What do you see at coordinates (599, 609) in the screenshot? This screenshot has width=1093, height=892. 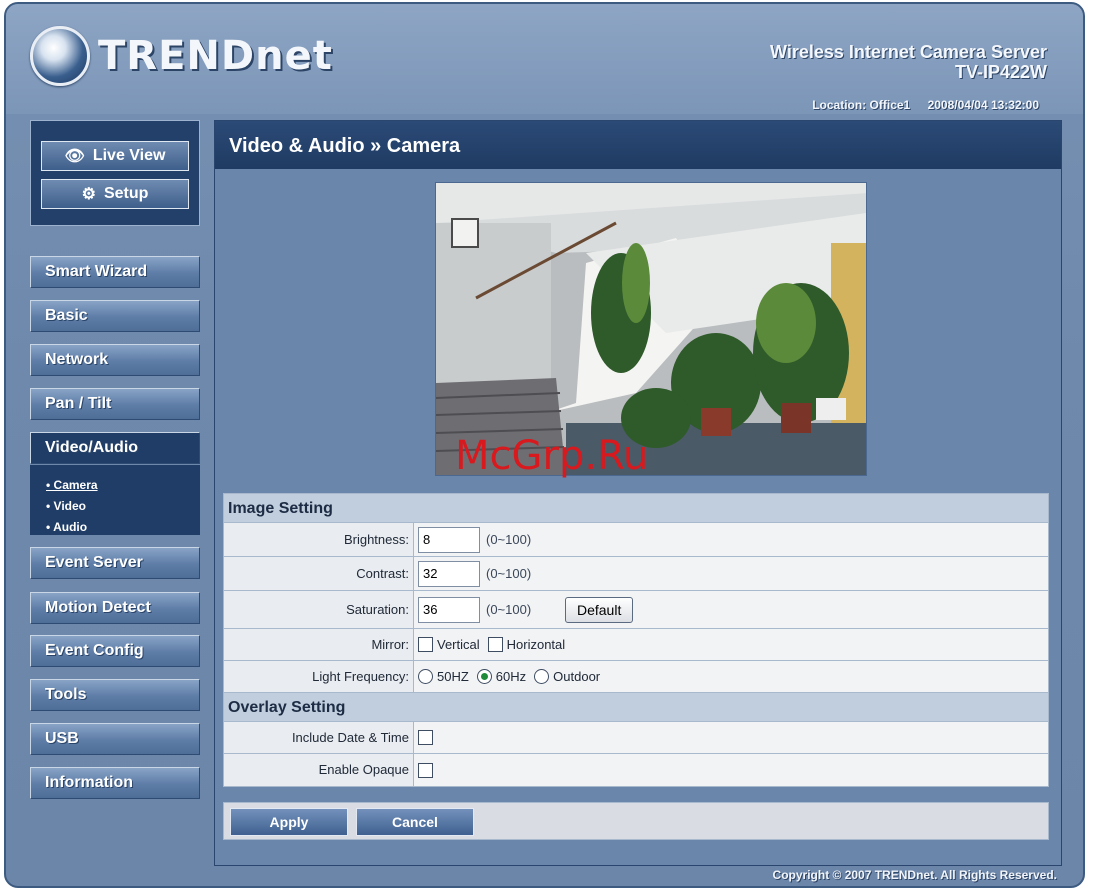 I see `default-button: Default` at bounding box center [599, 609].